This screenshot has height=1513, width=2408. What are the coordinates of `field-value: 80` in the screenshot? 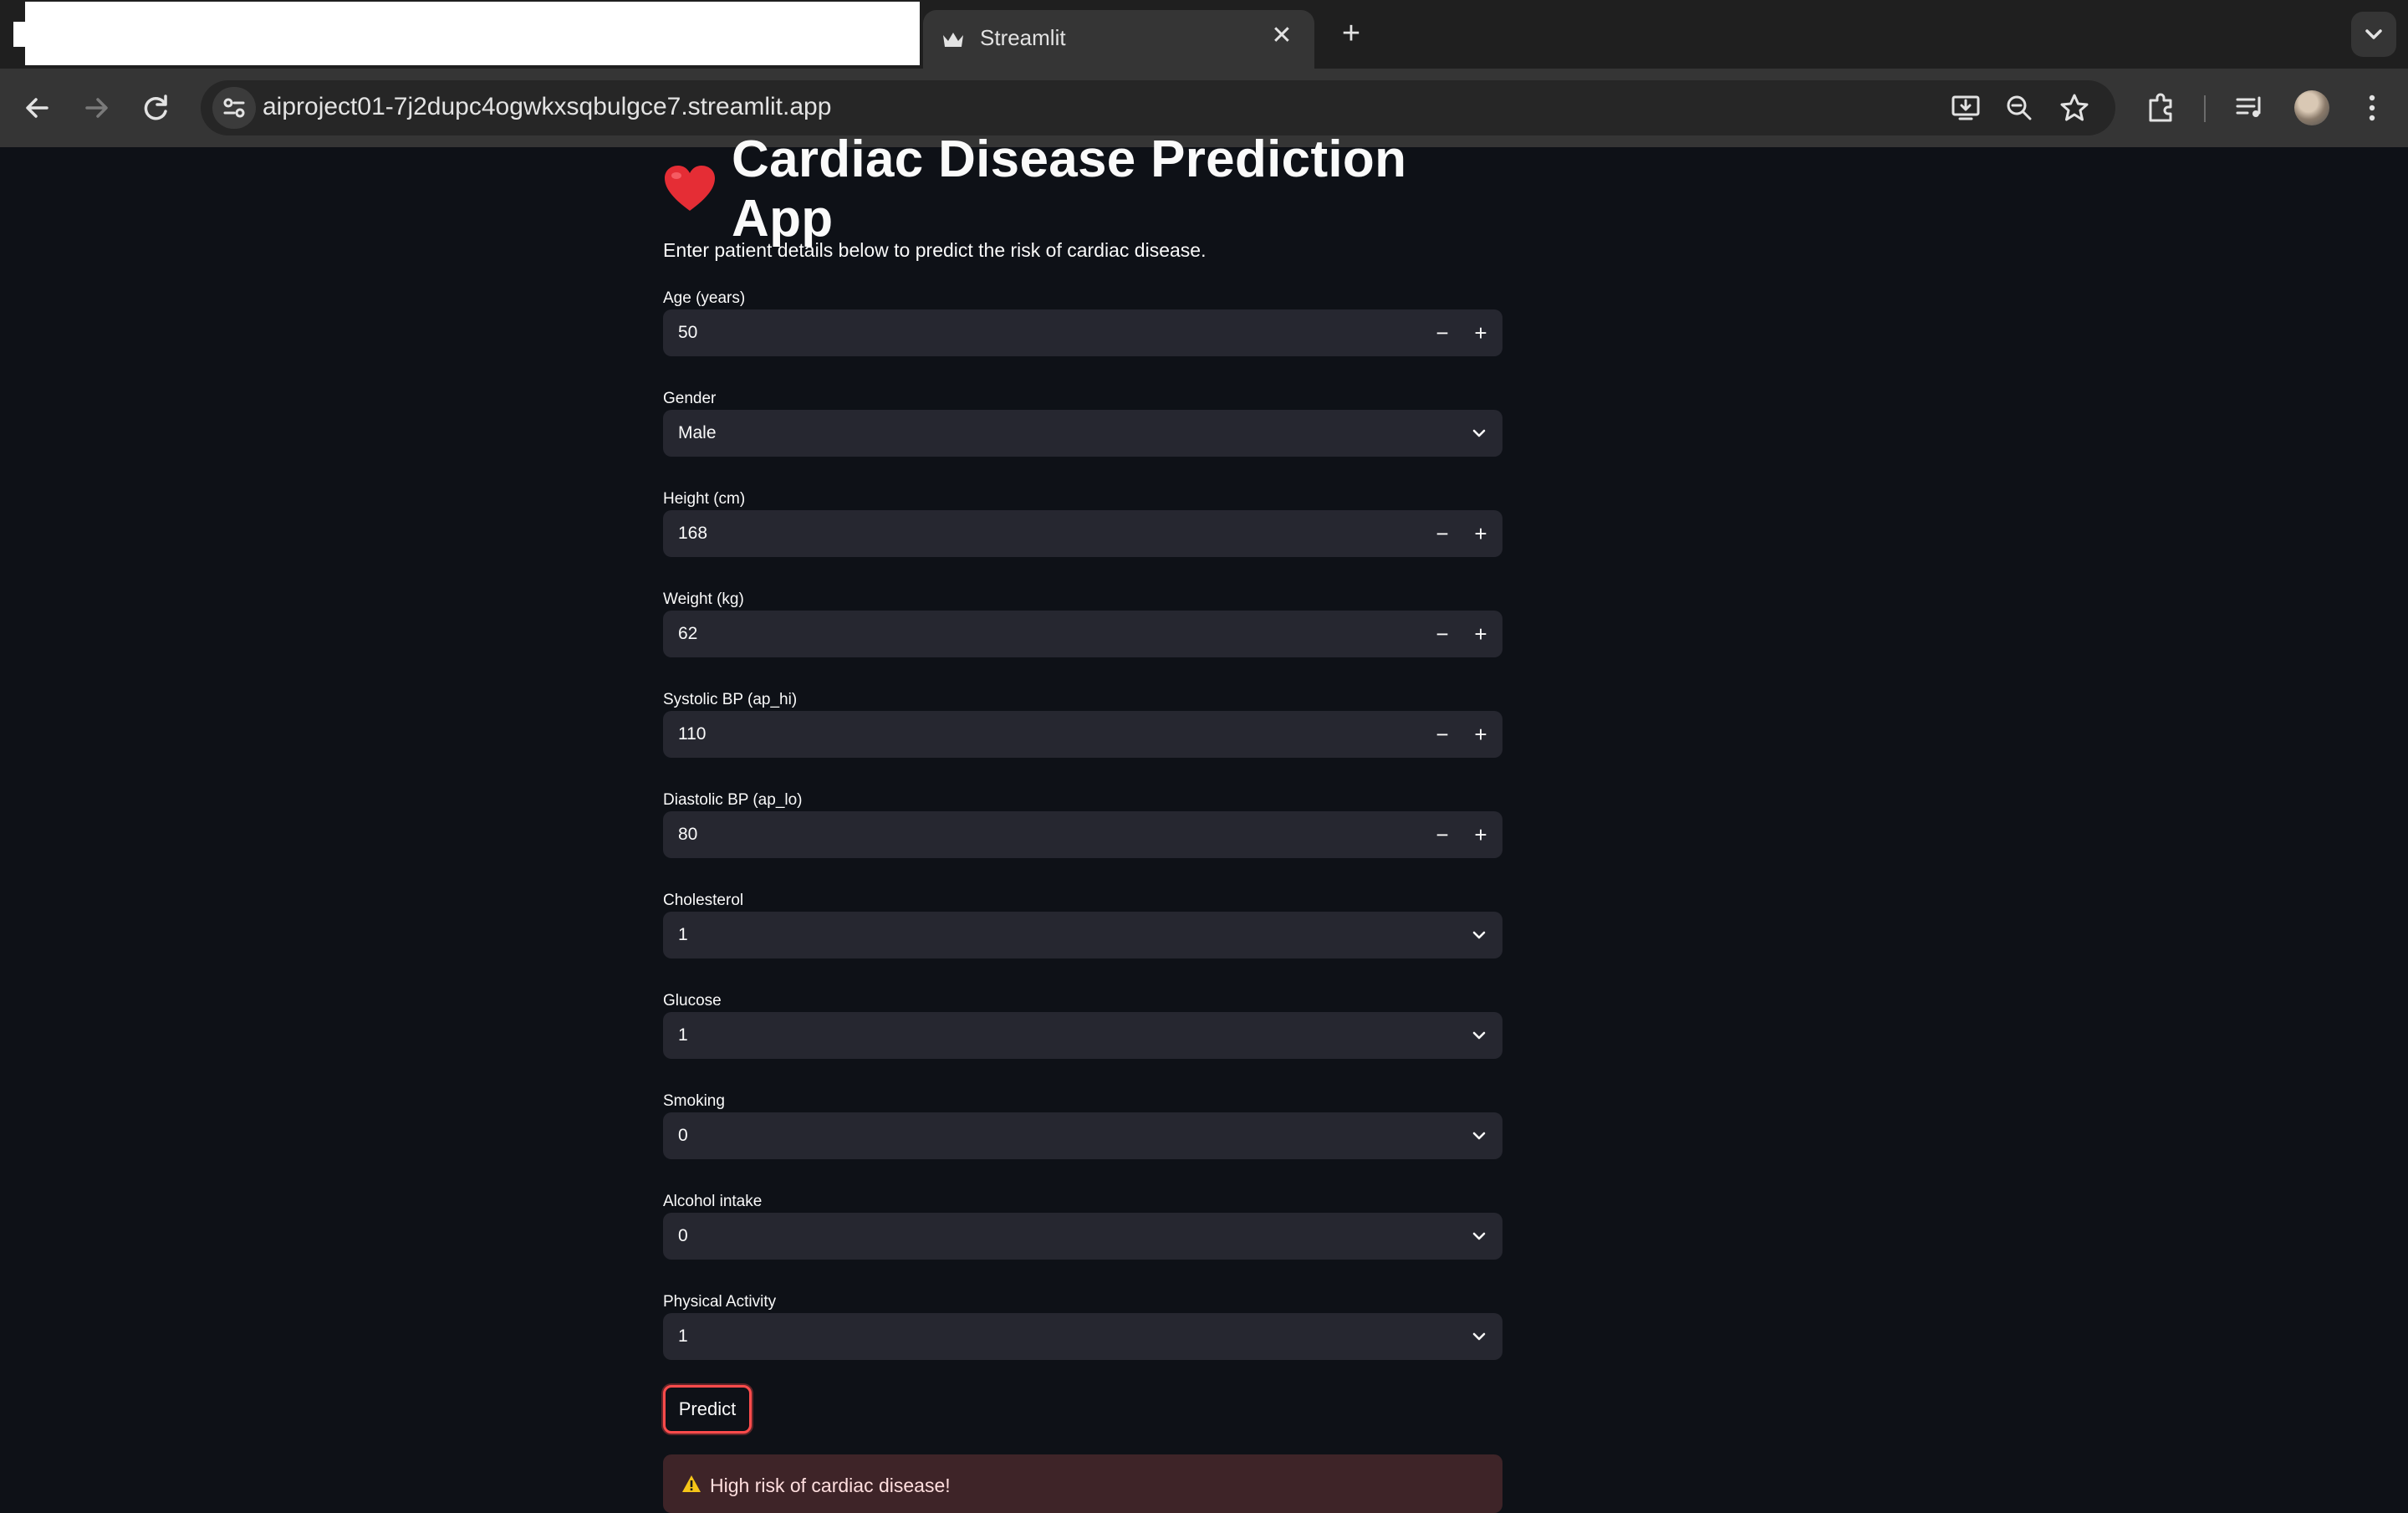 It's located at (688, 835).